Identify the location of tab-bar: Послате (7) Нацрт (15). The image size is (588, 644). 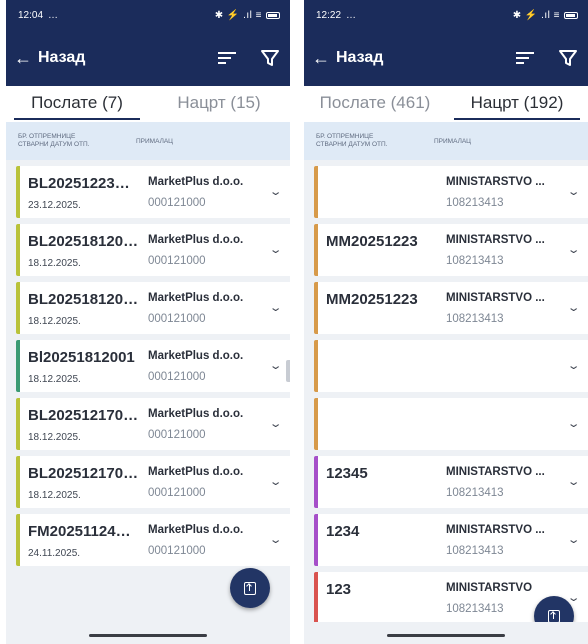
(148, 104).